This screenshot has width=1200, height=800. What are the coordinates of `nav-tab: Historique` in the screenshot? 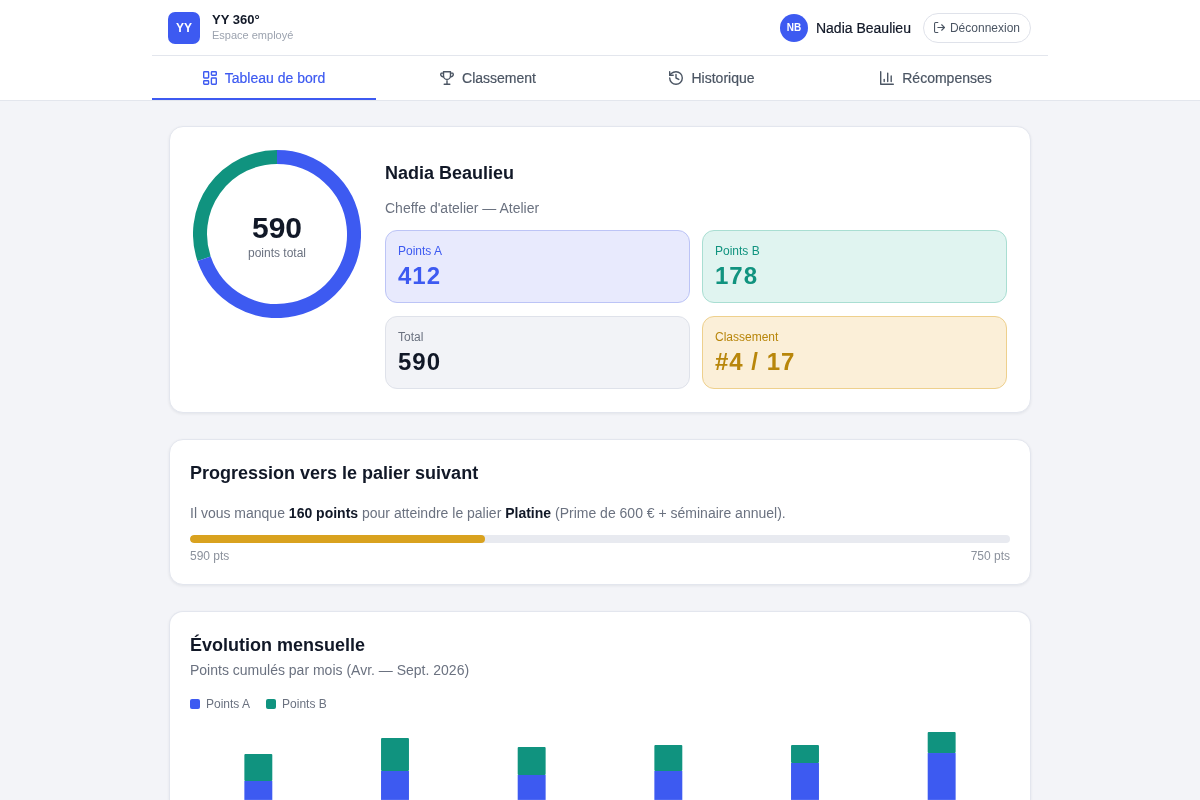 It's located at (712, 78).